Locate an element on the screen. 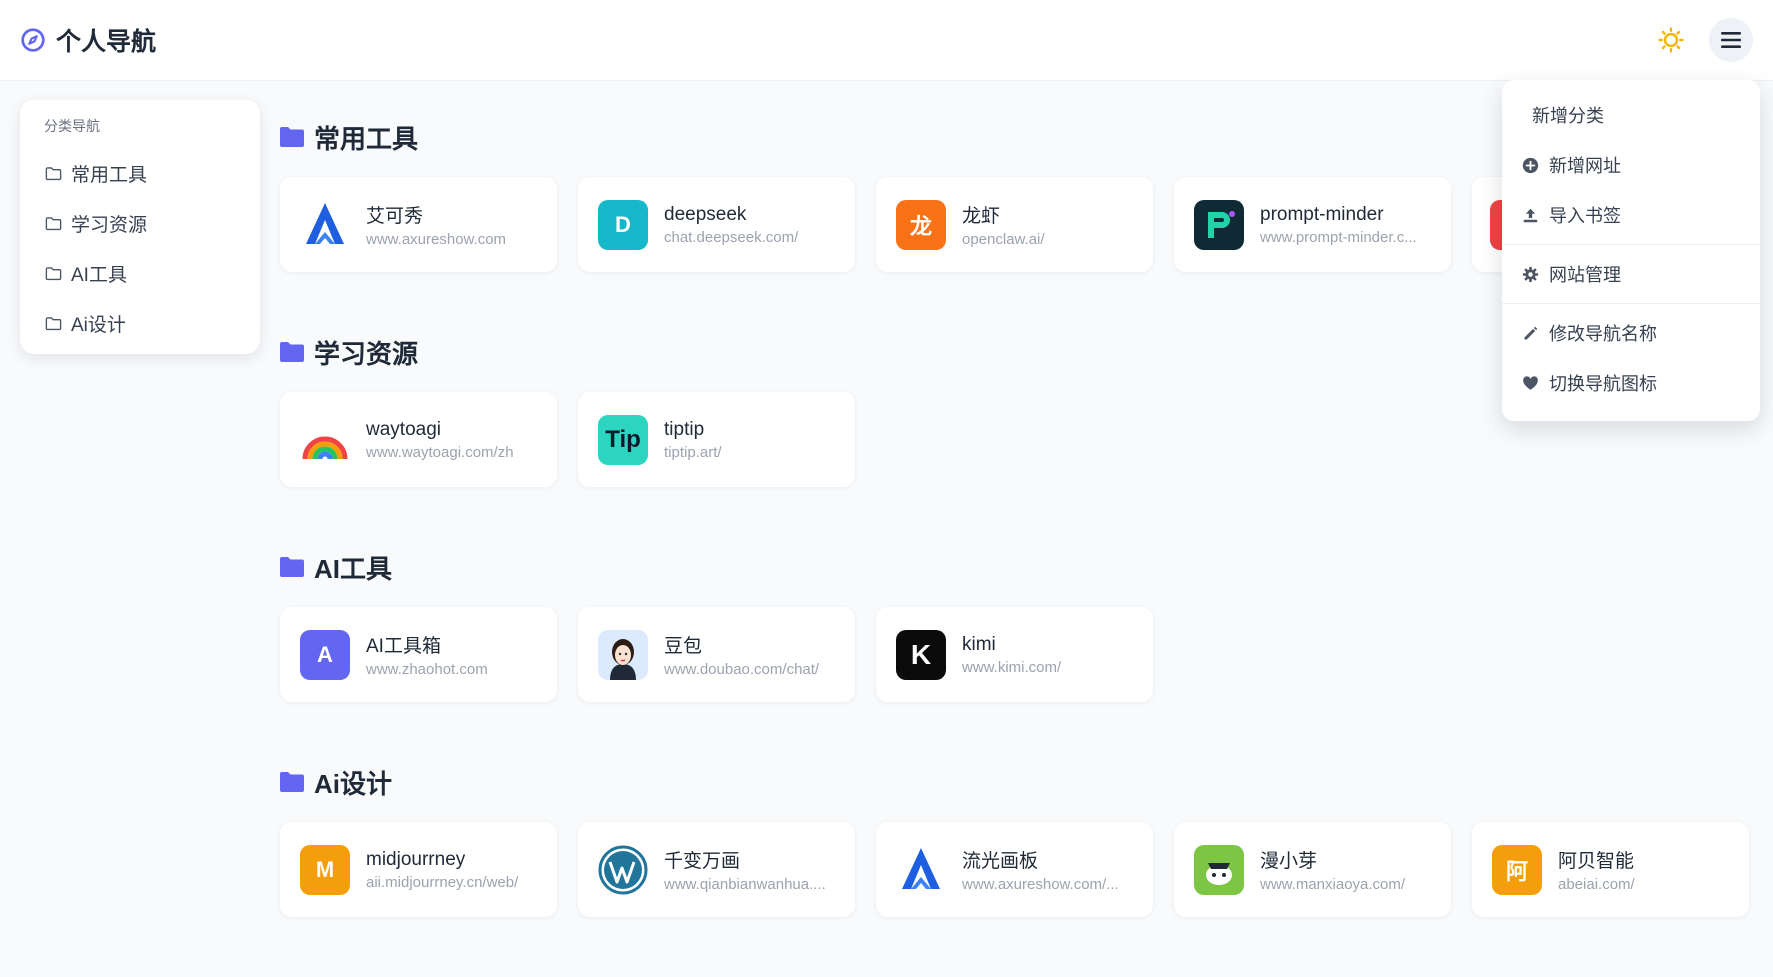 Image resolution: width=1773 pixels, height=977 pixels. prompt-minder-logo-icon is located at coordinates (1219, 224).